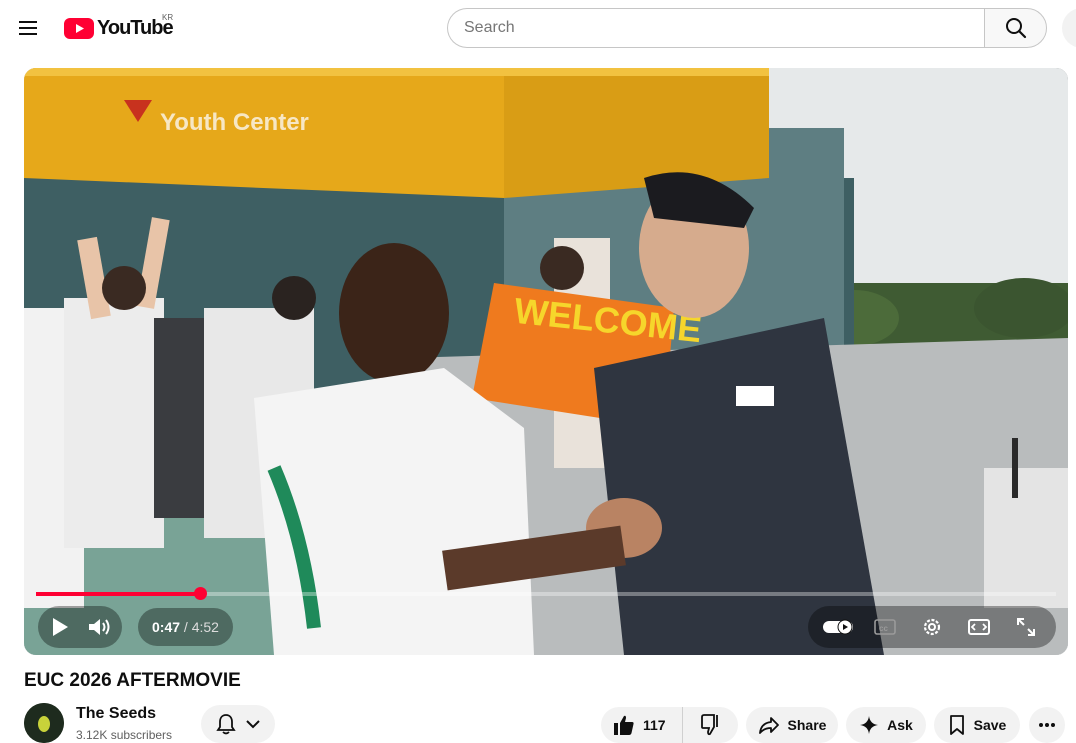  I want to click on like-icon, so click(624, 725).